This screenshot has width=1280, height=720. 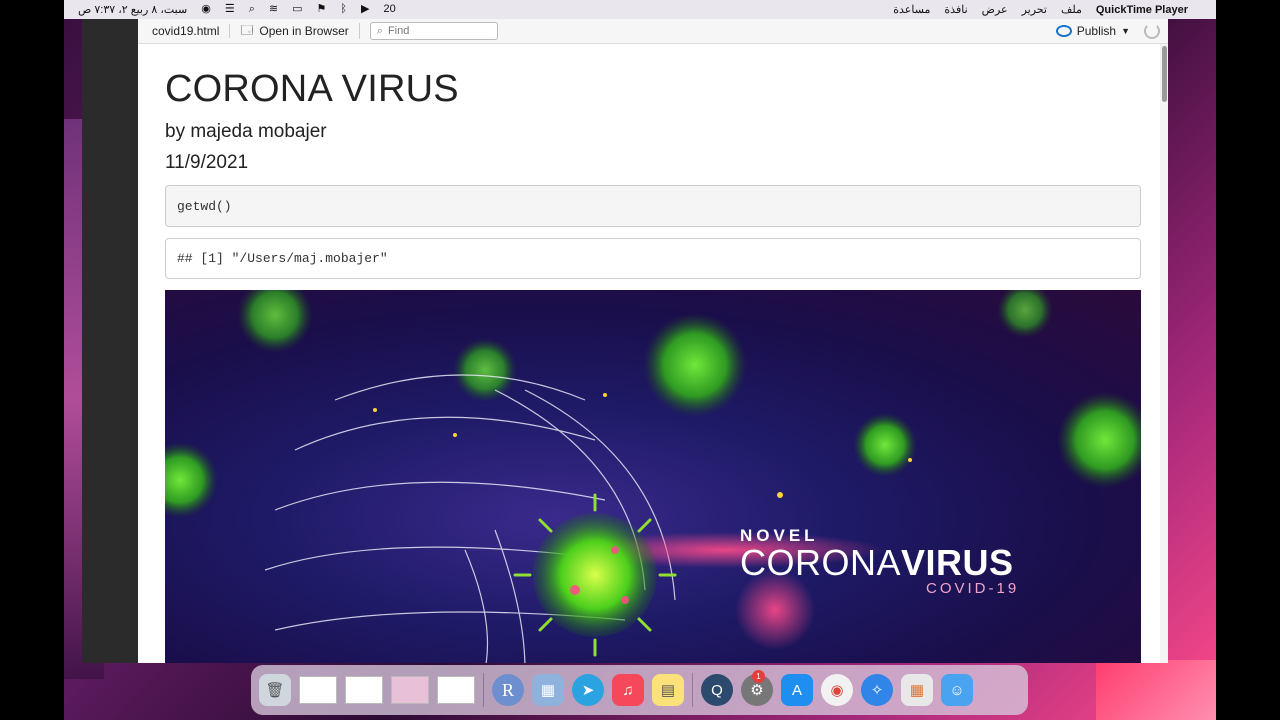 What do you see at coordinates (628, 690) in the screenshot?
I see `music-icon: ♫` at bounding box center [628, 690].